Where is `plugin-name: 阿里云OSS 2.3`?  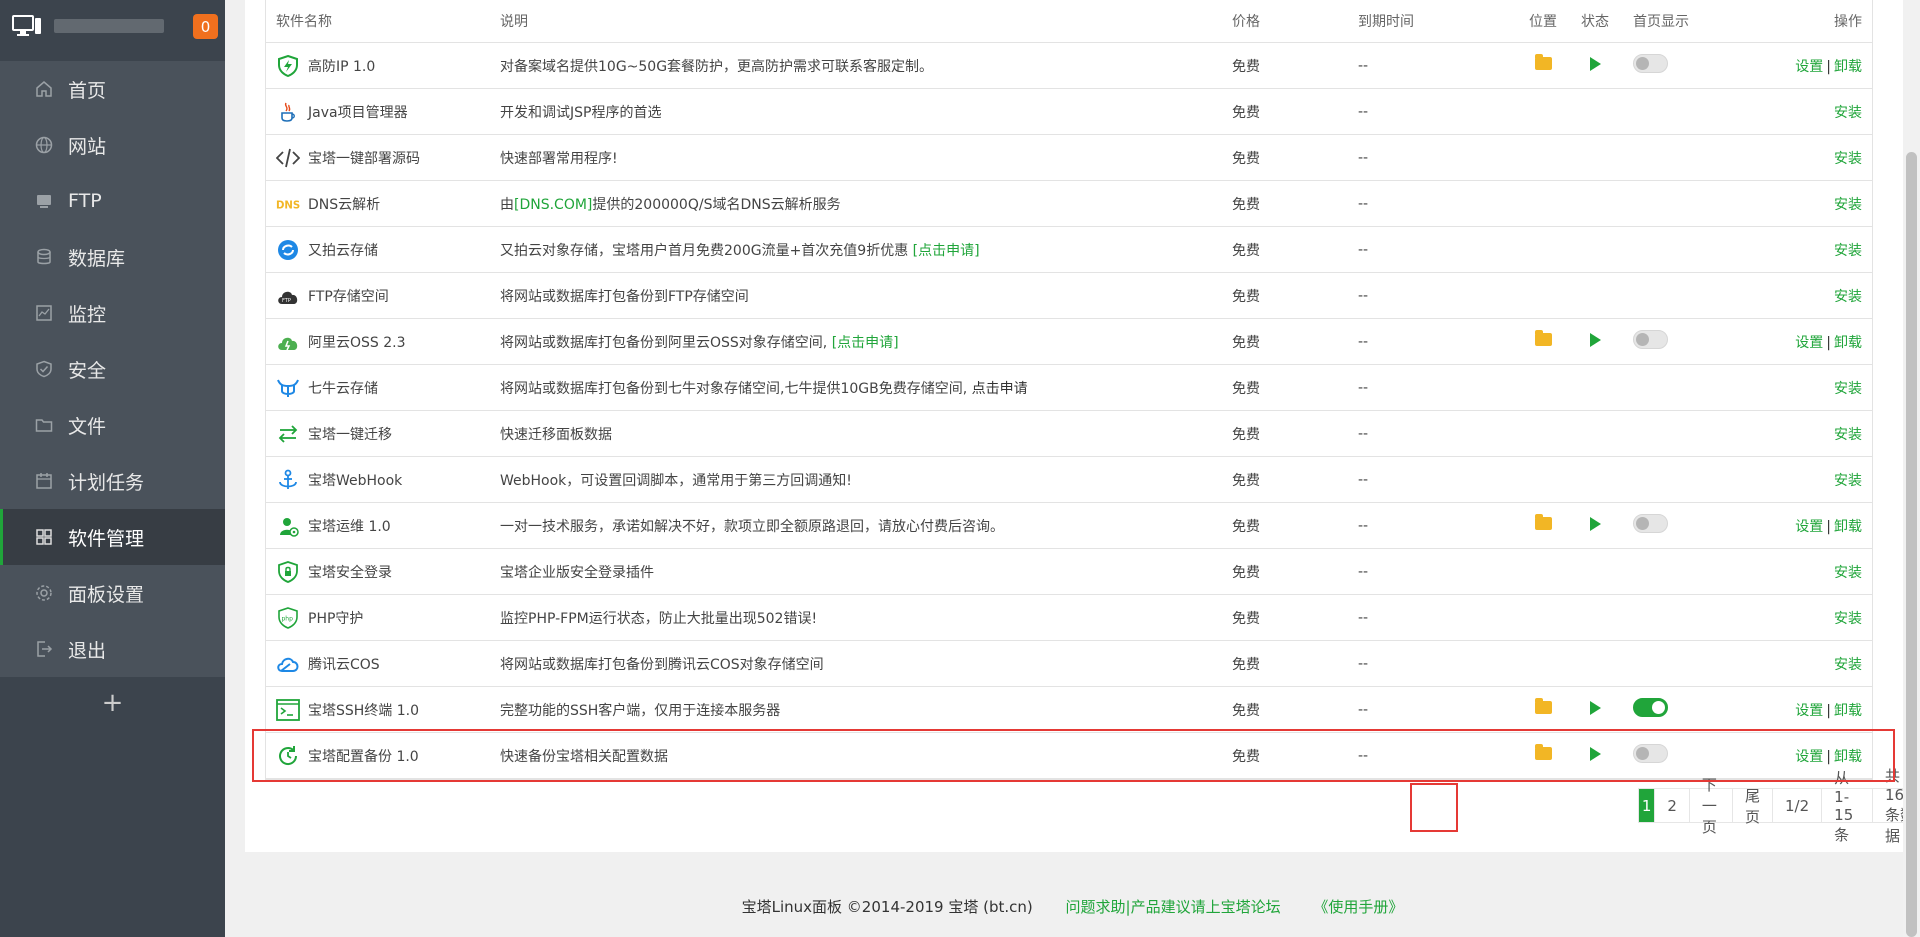
plugin-name: 阿里云OSS 2.3 is located at coordinates (357, 342).